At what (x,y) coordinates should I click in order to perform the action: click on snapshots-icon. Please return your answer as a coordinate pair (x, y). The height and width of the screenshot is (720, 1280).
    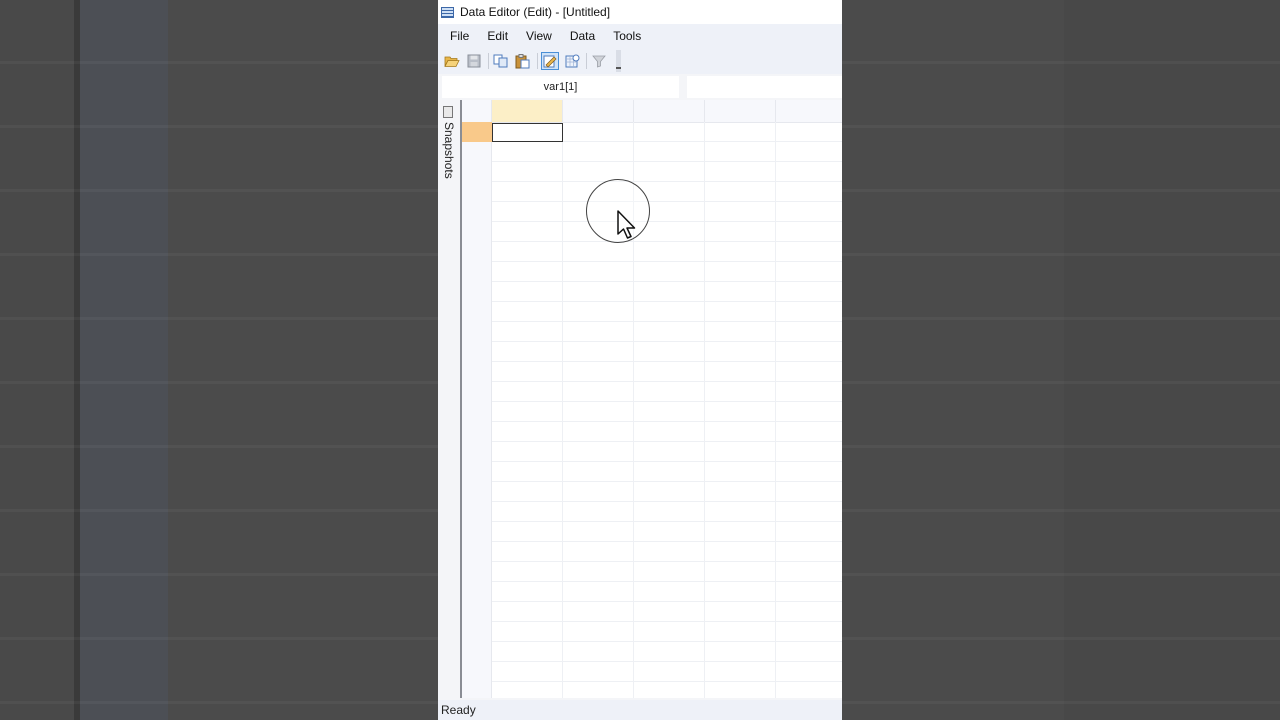
    Looking at the image, I should click on (448, 112).